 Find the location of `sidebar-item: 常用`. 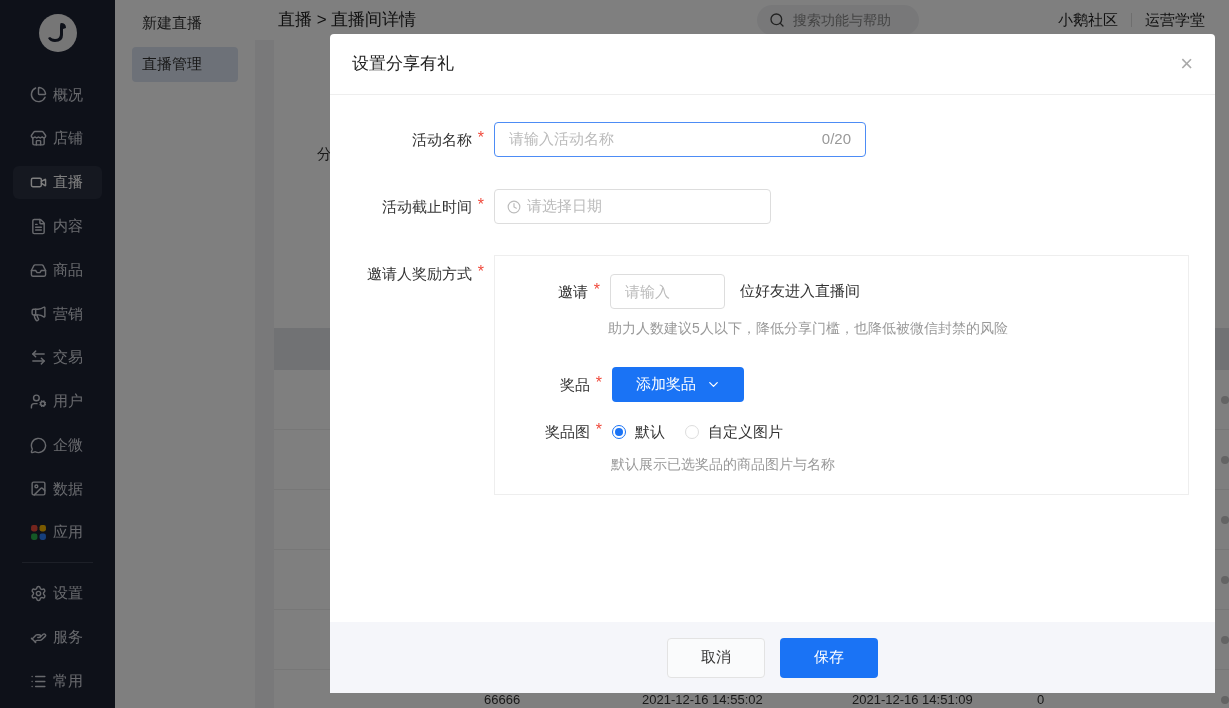

sidebar-item: 常用 is located at coordinates (57, 681).